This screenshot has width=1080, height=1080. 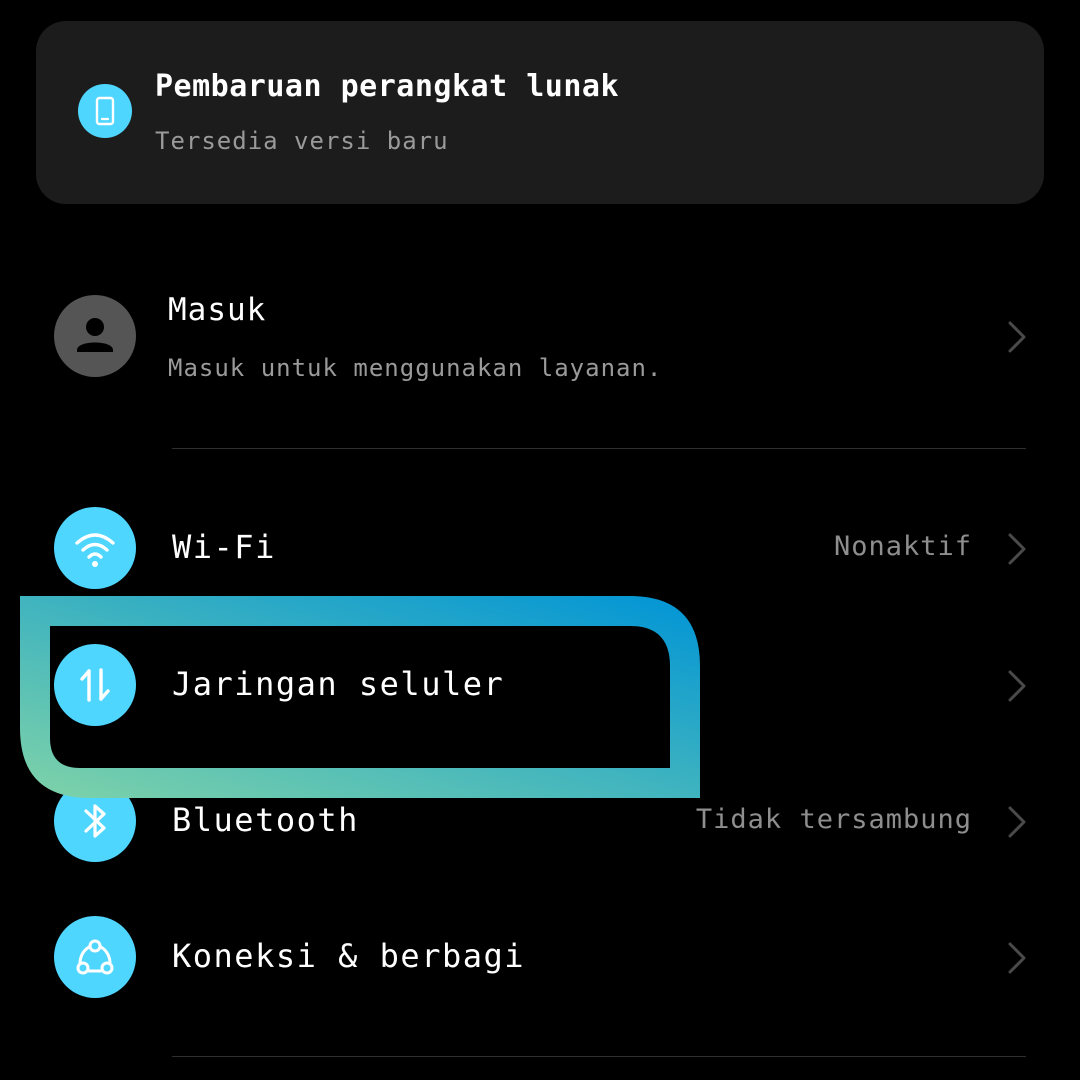 What do you see at coordinates (387, 86) in the screenshot?
I see `update-title: Pembaruan perangkat lunak` at bounding box center [387, 86].